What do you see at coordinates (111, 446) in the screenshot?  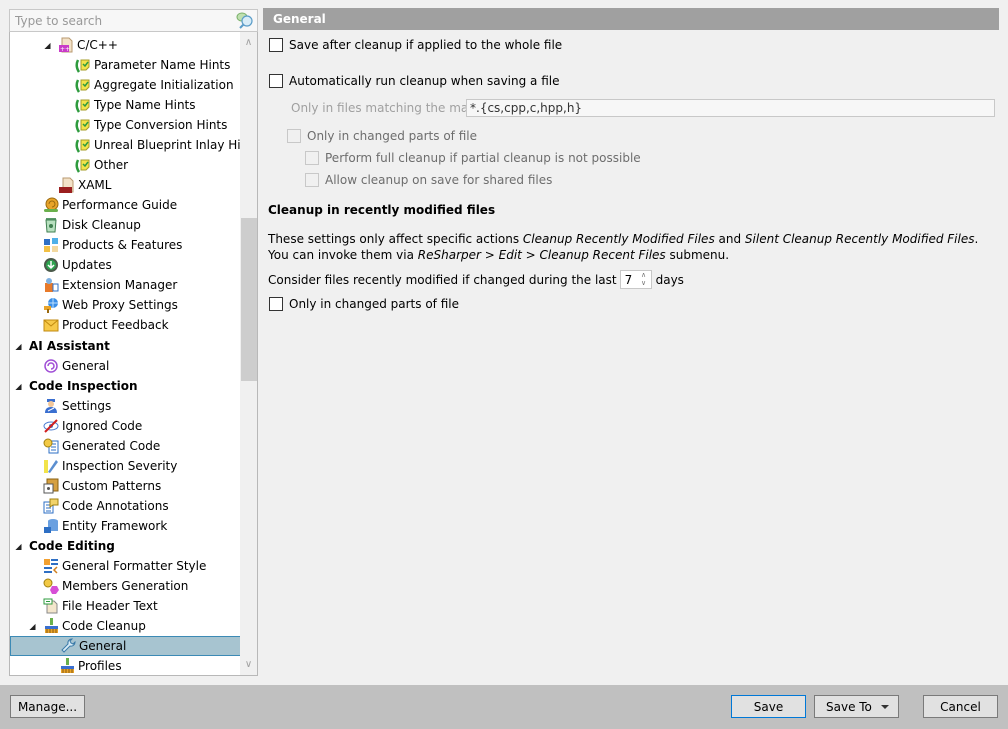 I see `tree-item-label: Generated Code` at bounding box center [111, 446].